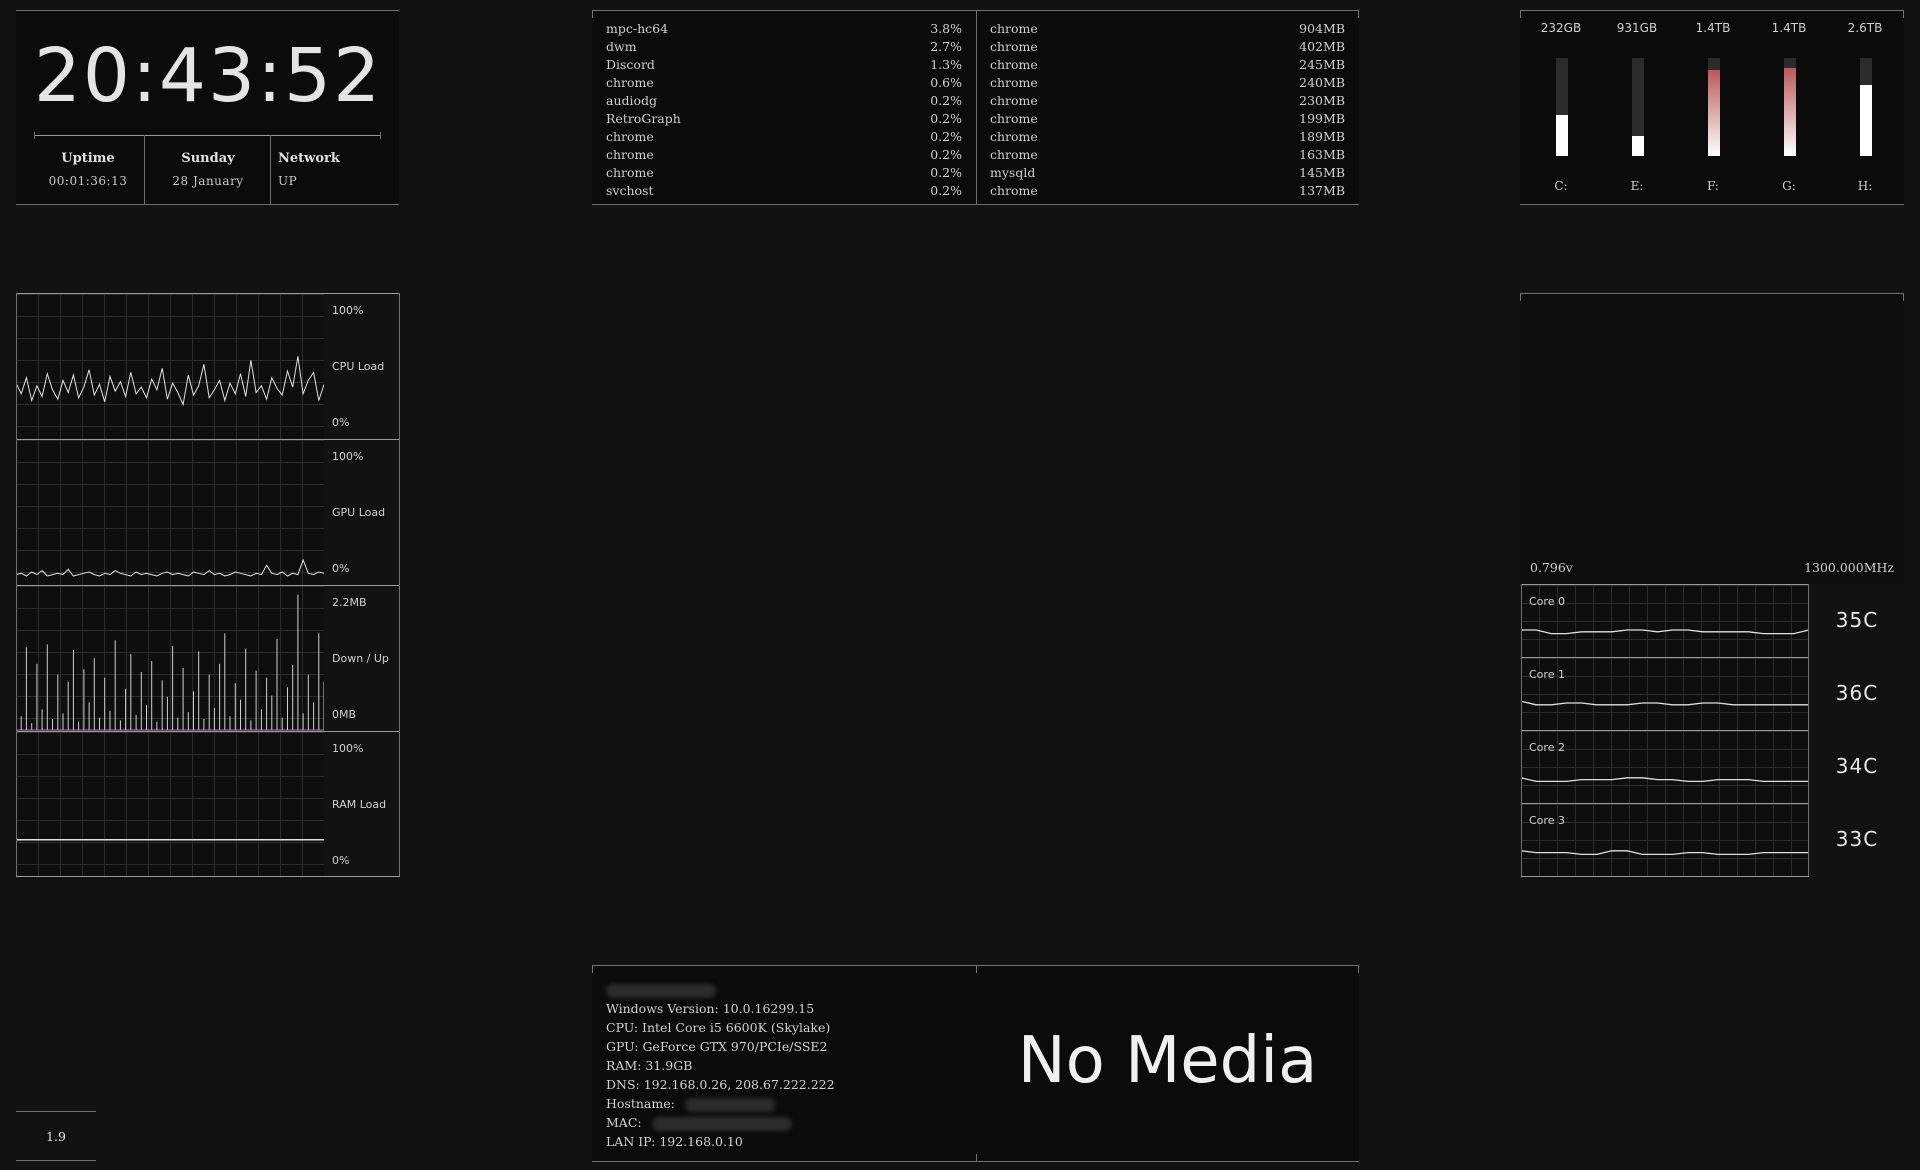 The image size is (1920, 1170). What do you see at coordinates (1865, 28) in the screenshot?
I see `drive-capacity: 2.6TB` at bounding box center [1865, 28].